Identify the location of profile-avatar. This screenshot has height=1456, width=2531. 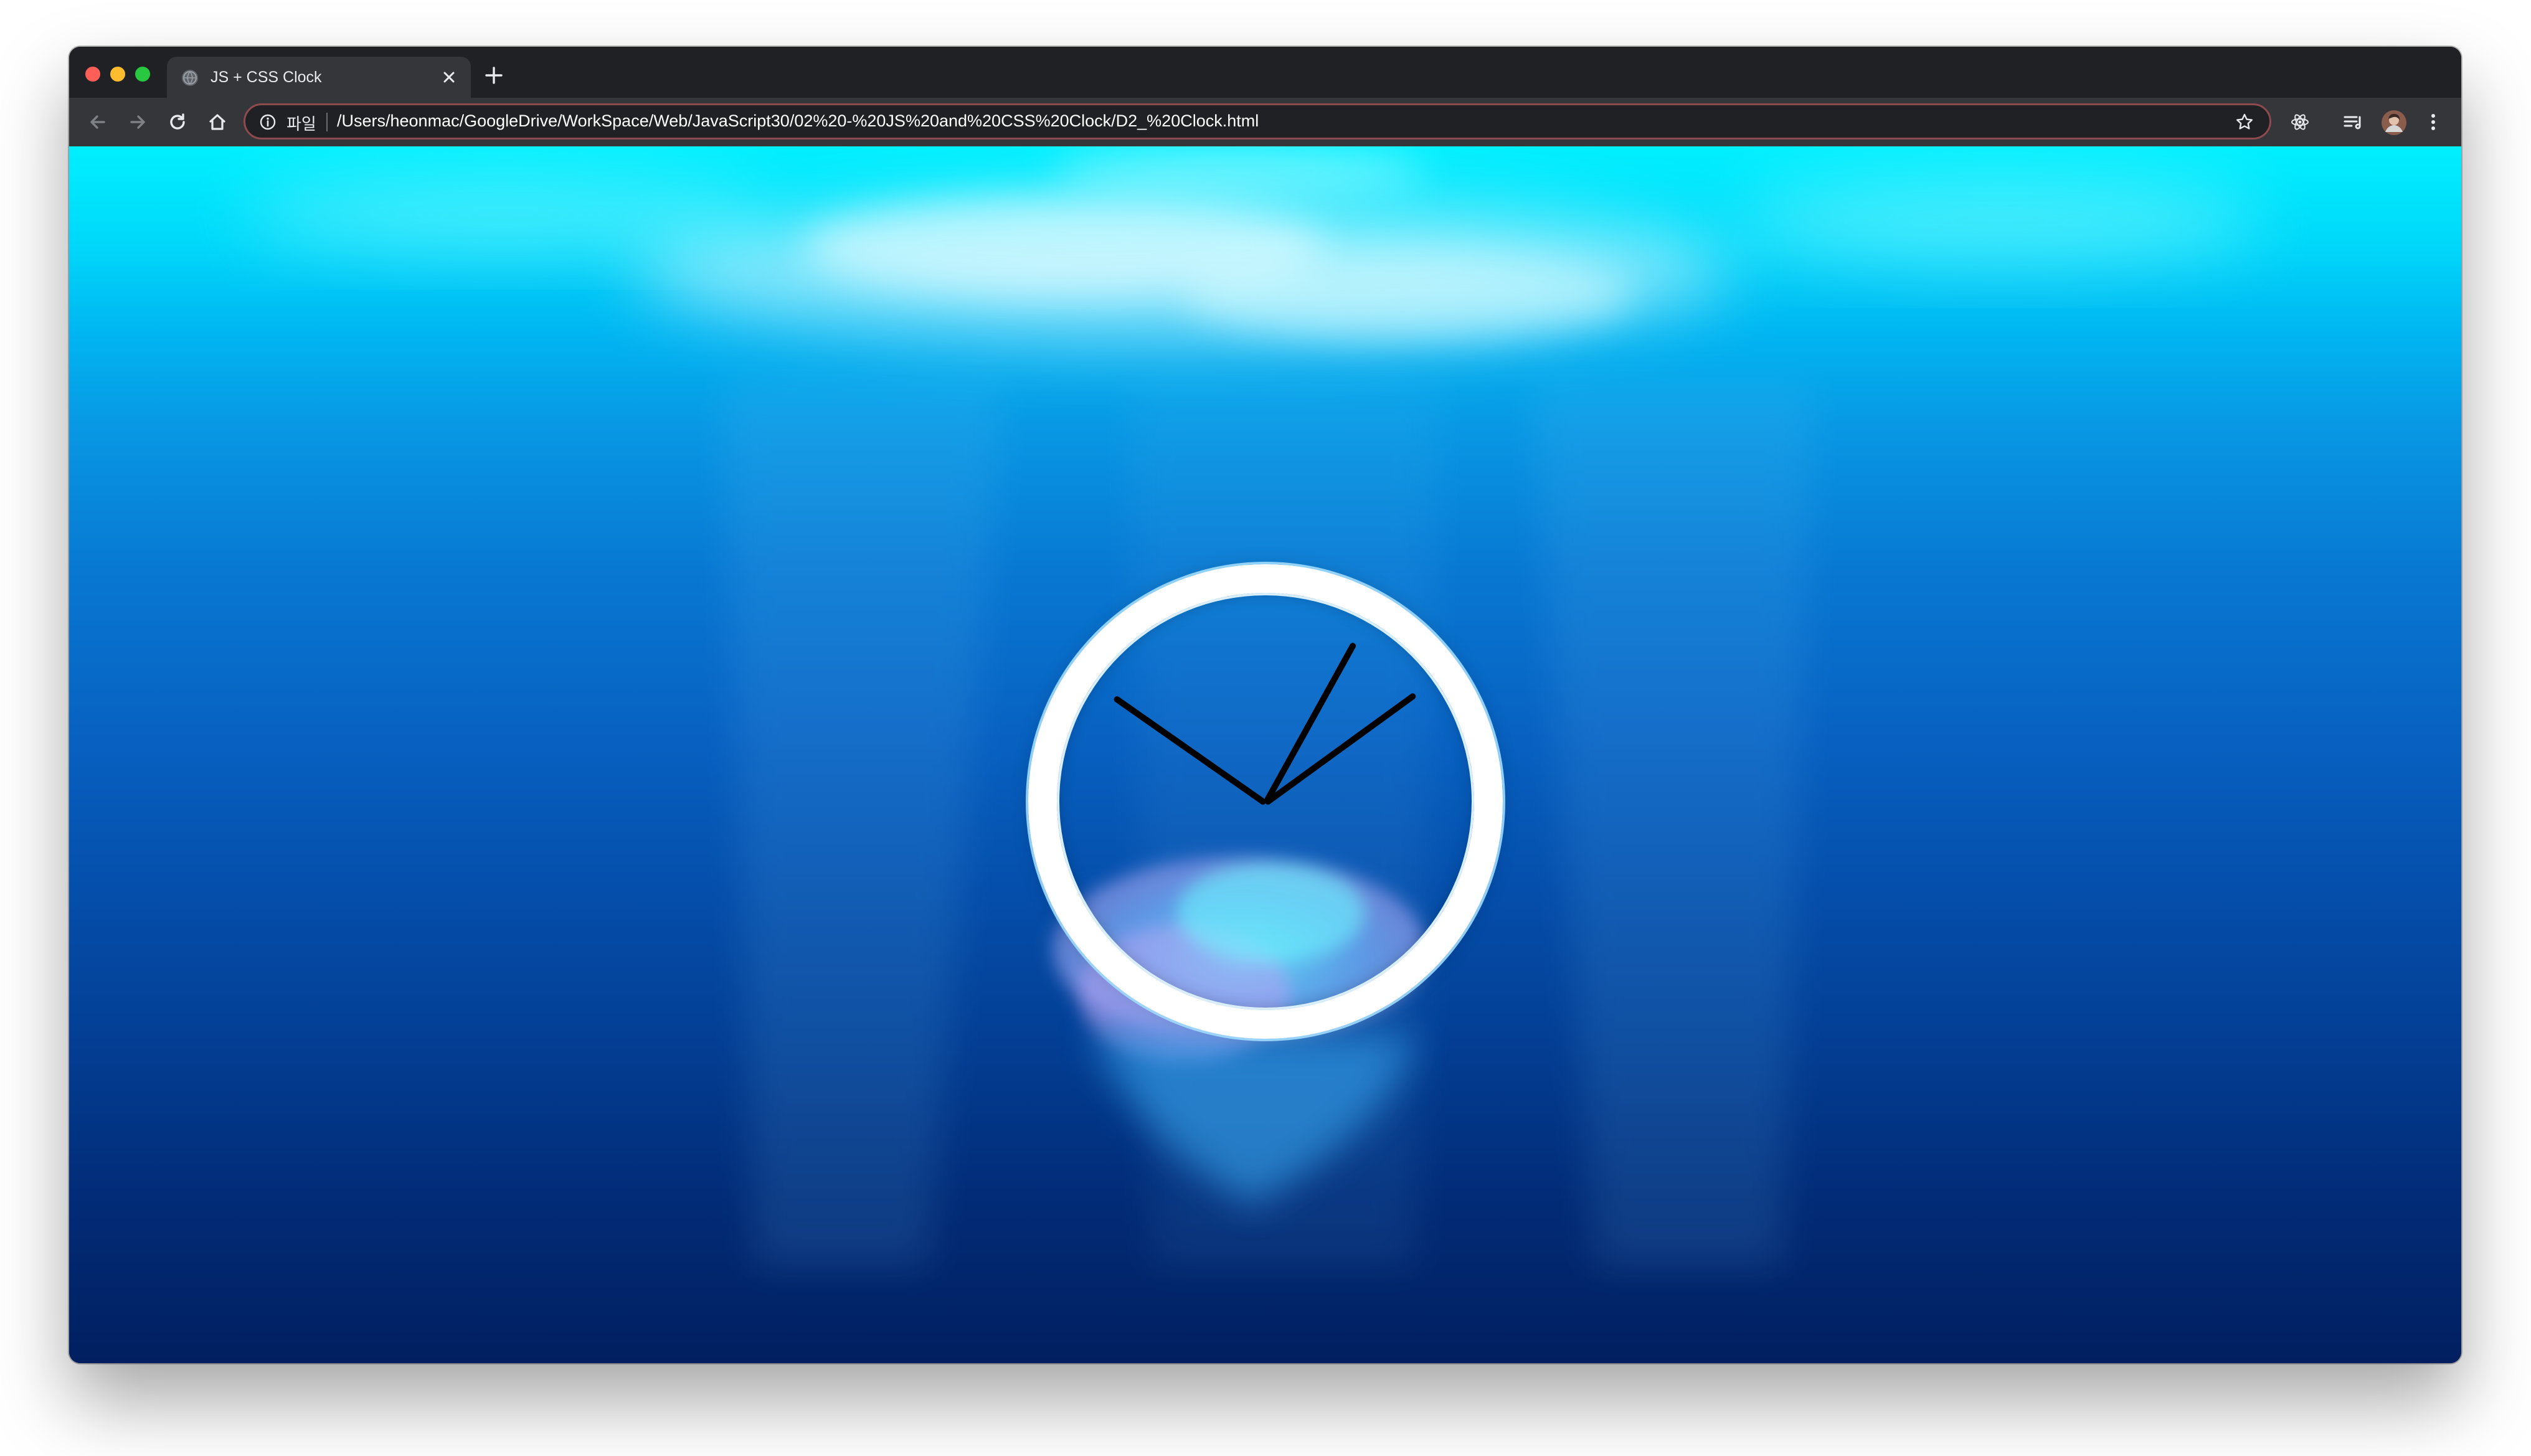
(2393, 123).